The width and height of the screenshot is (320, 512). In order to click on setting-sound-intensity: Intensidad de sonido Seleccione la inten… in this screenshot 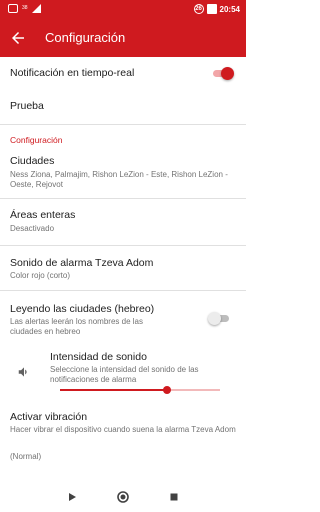, I will do `click(123, 373)`.